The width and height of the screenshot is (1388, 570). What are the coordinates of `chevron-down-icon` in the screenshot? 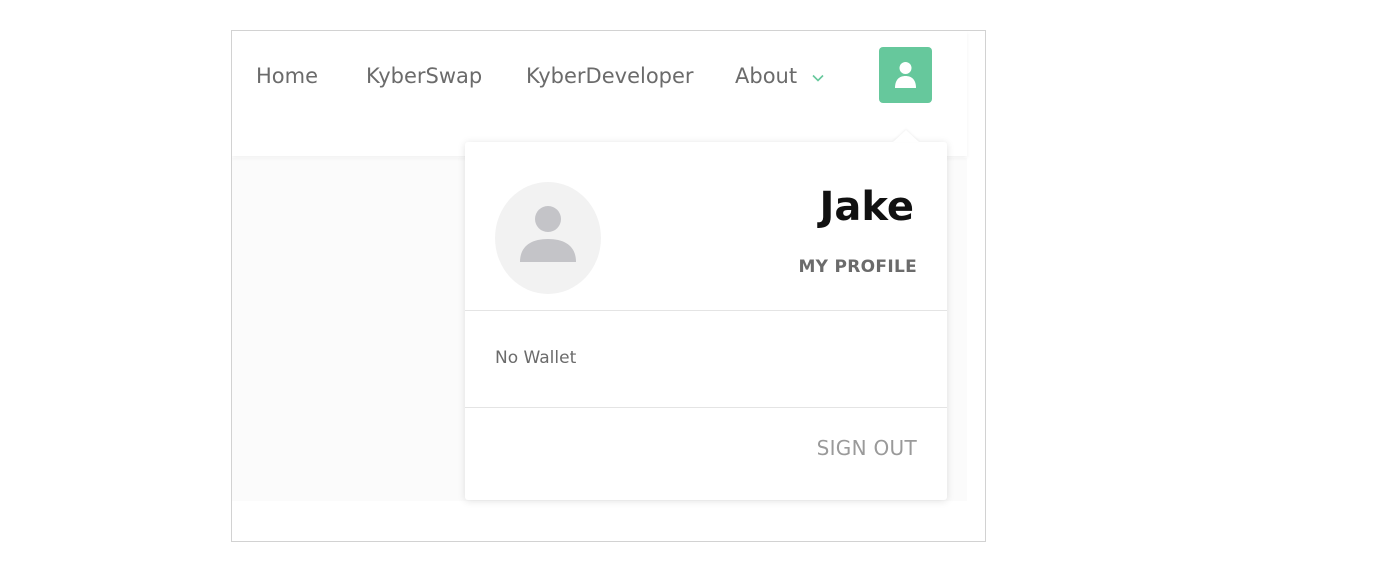 It's located at (818, 75).